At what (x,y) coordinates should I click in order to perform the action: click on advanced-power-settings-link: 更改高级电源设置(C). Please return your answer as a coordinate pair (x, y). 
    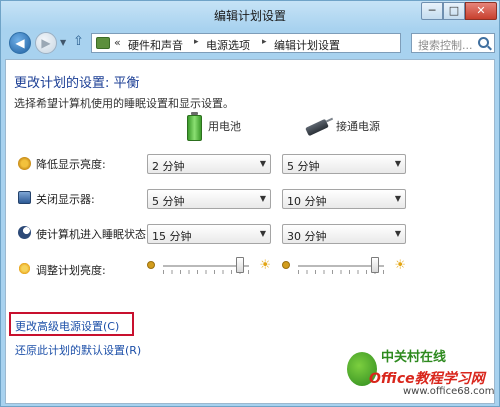
    Looking at the image, I should click on (67, 326).